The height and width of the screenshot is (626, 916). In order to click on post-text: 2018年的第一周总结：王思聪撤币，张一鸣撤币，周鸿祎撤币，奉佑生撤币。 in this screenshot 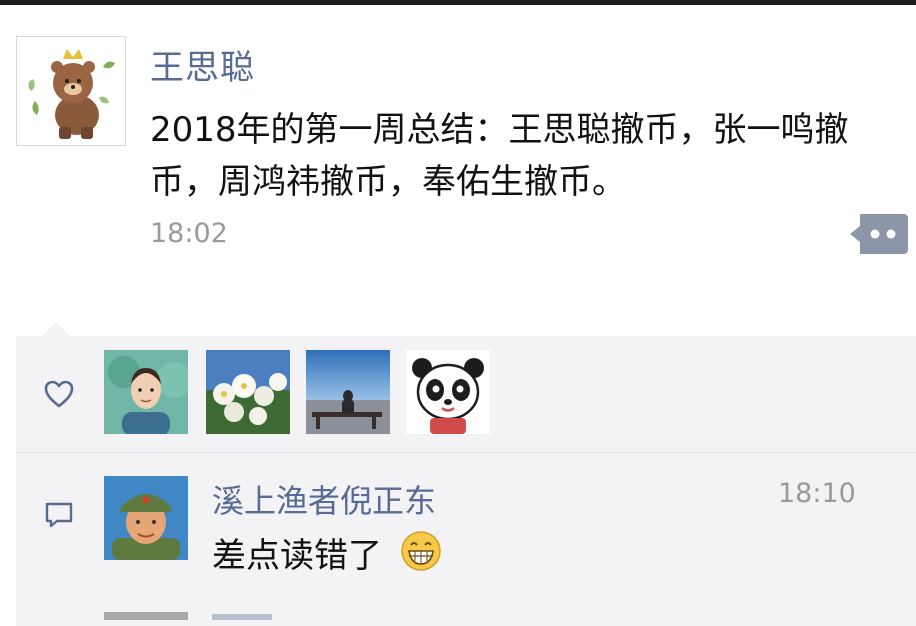, I will do `click(499, 156)`.